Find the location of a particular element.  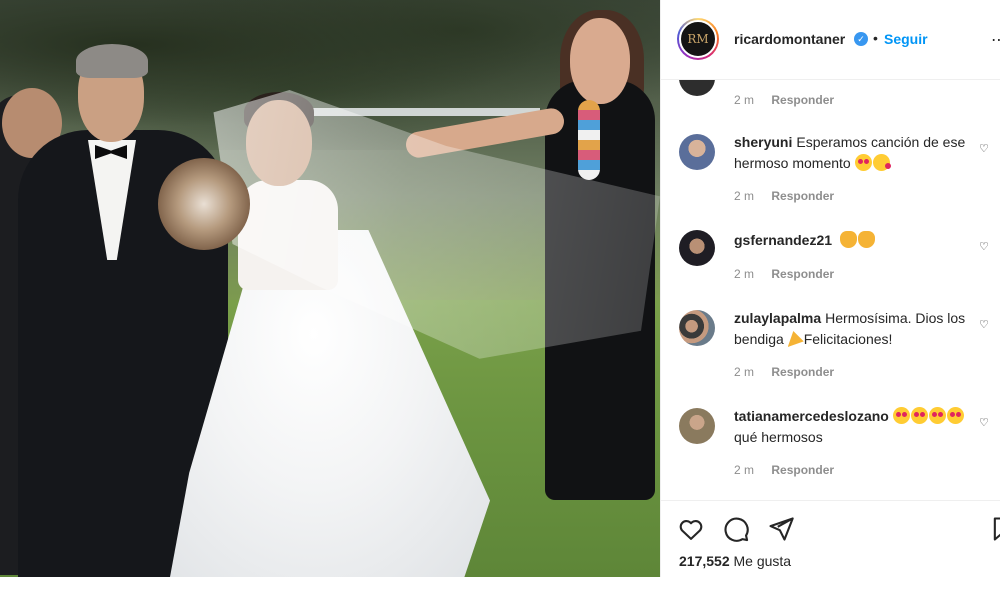

author-username: ricardomontaner is located at coordinates (789, 39).